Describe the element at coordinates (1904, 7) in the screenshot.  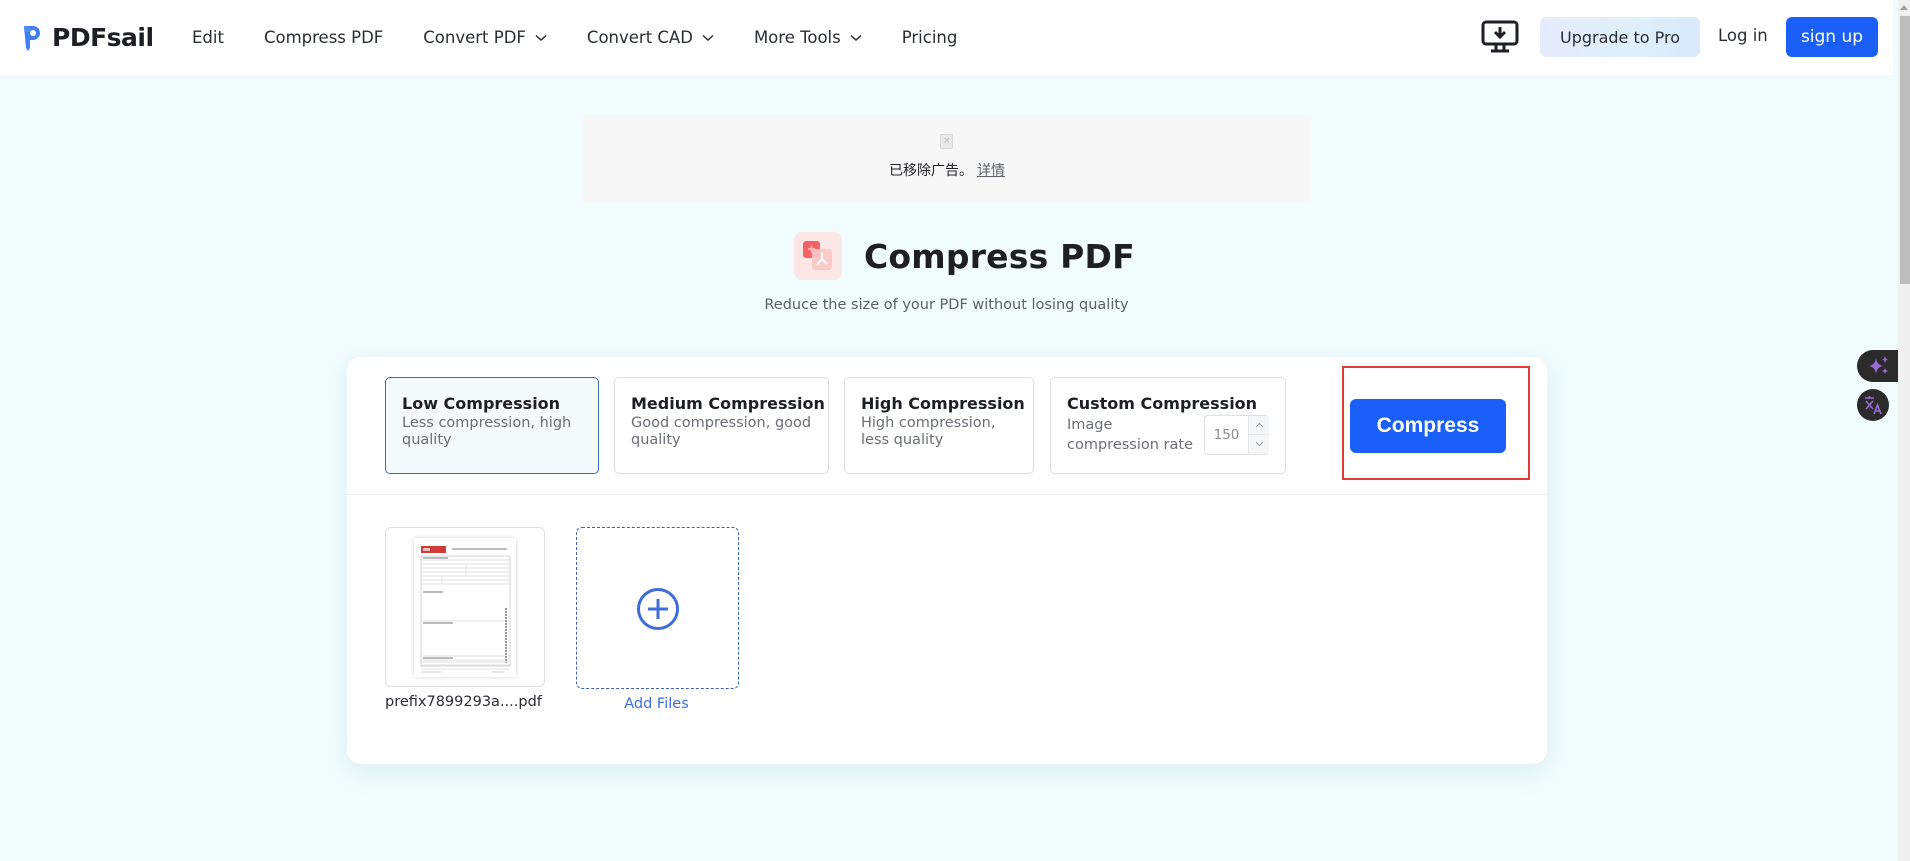
I see `scroll-up-arrow-icon` at that location.